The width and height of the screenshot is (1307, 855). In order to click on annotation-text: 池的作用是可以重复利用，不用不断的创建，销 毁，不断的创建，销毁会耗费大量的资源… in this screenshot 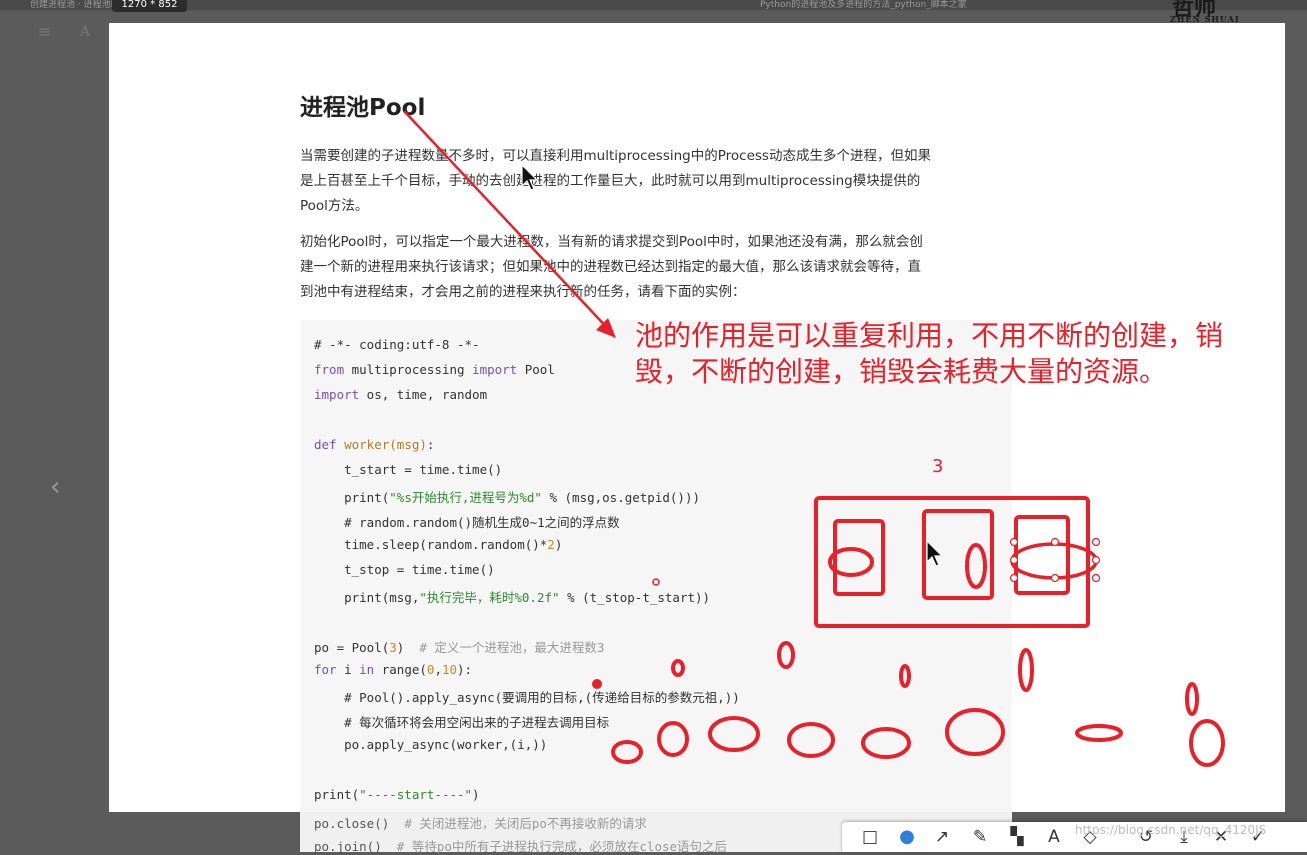, I will do `click(929, 354)`.